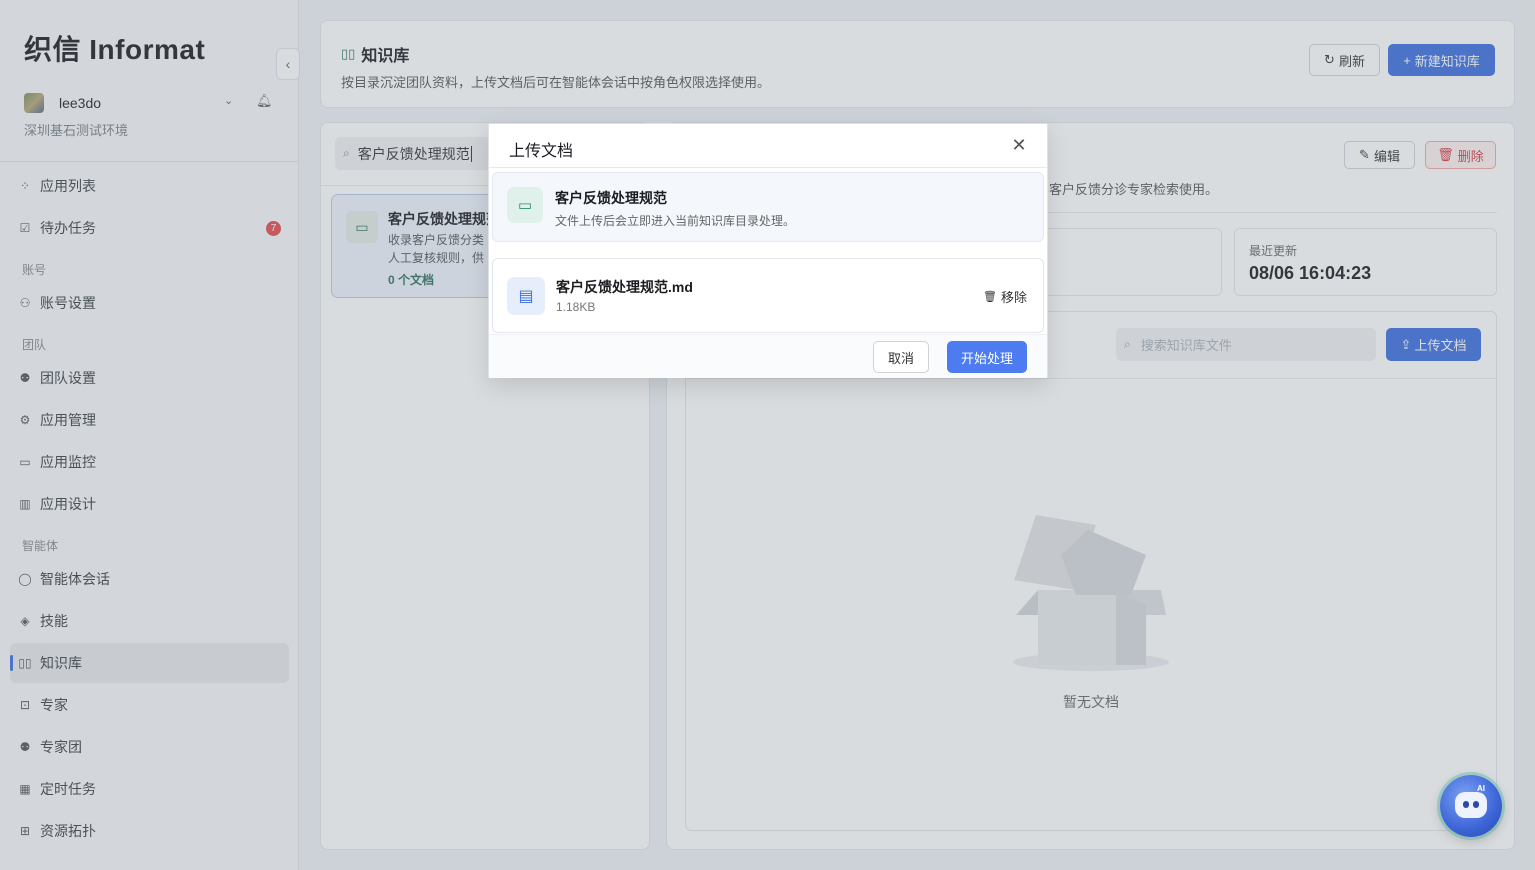 The height and width of the screenshot is (870, 1535). Describe the element at coordinates (1019, 145) in the screenshot. I see `close-icon: ✕` at that location.